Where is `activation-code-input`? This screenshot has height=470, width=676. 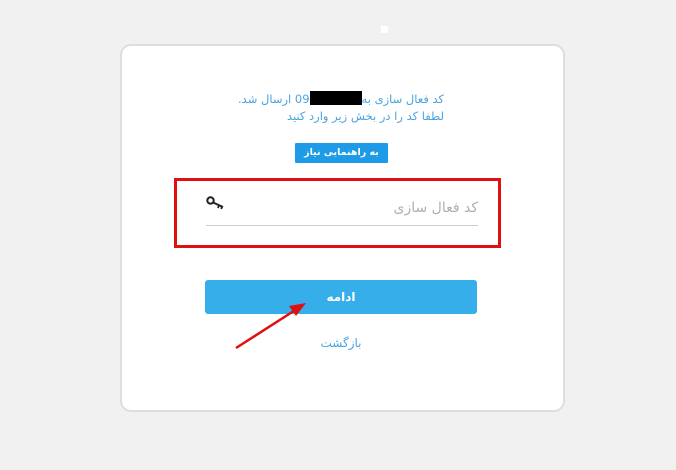 activation-code-input is located at coordinates (355, 208).